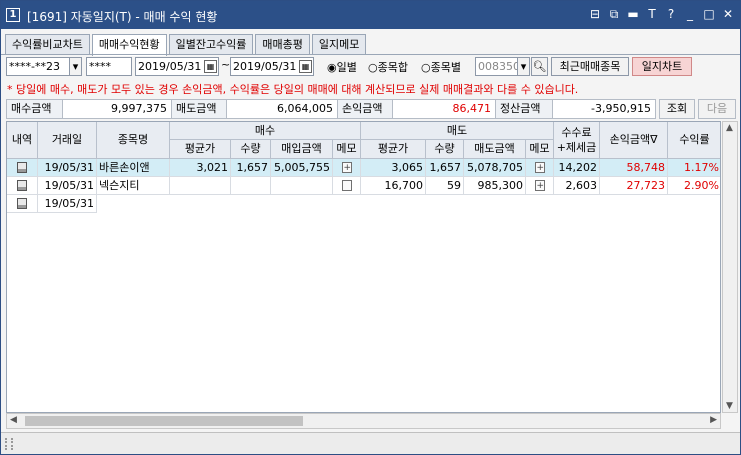 The width and height of the screenshot is (741, 455). What do you see at coordinates (728, 14) in the screenshot?
I see `close-icon: ✕` at bounding box center [728, 14].